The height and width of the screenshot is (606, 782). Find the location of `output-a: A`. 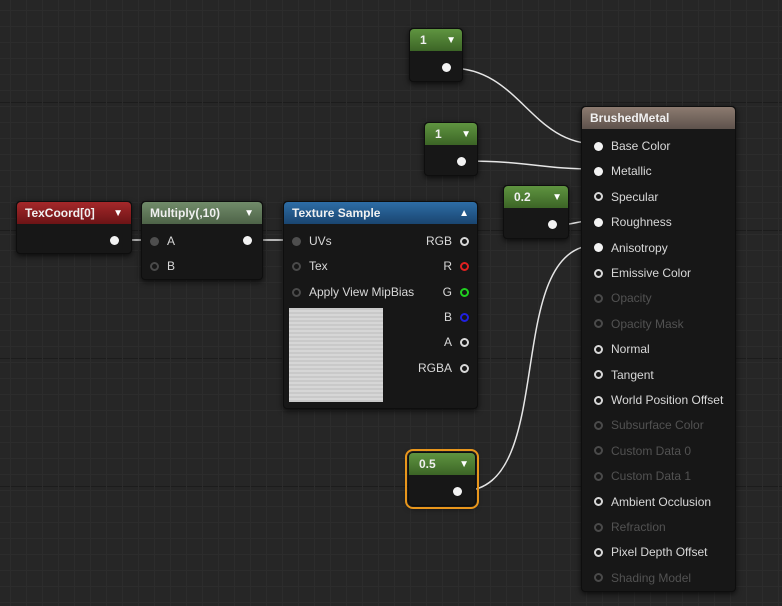

output-a: A is located at coordinates (456, 342).